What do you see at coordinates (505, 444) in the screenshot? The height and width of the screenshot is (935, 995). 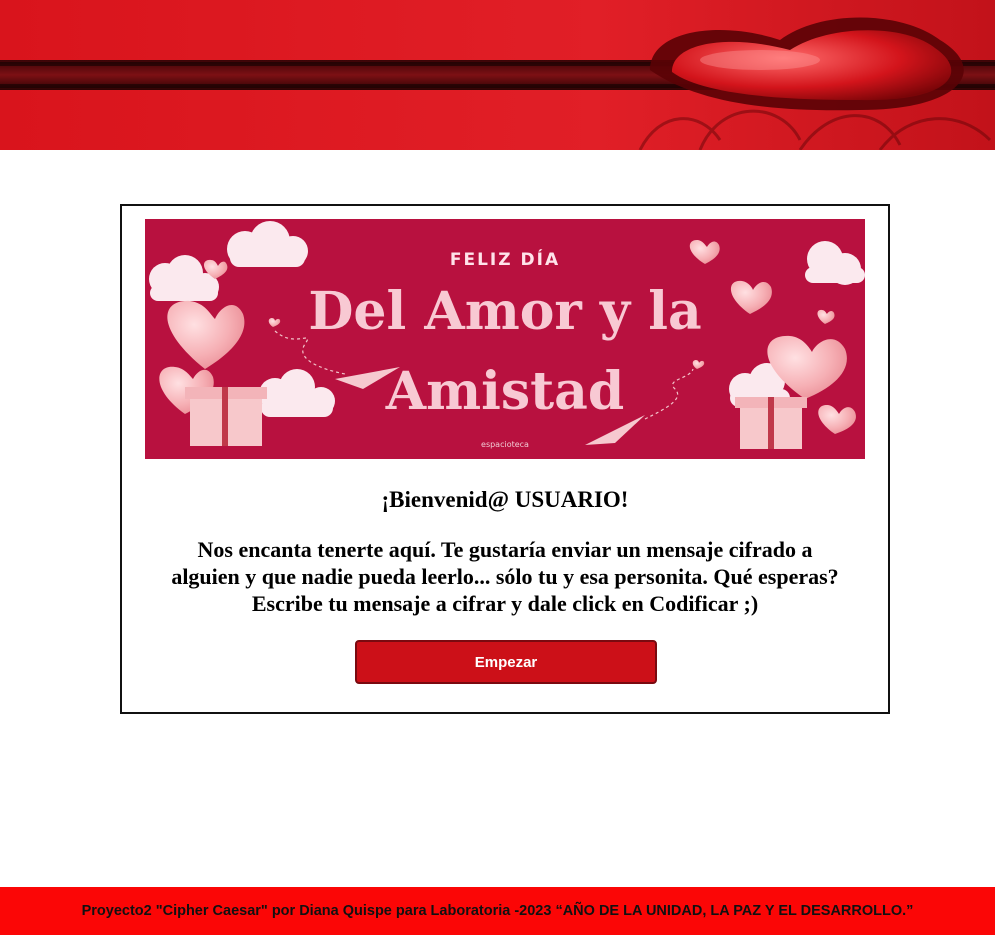 I see `greeting-credit: espacioteca` at bounding box center [505, 444].